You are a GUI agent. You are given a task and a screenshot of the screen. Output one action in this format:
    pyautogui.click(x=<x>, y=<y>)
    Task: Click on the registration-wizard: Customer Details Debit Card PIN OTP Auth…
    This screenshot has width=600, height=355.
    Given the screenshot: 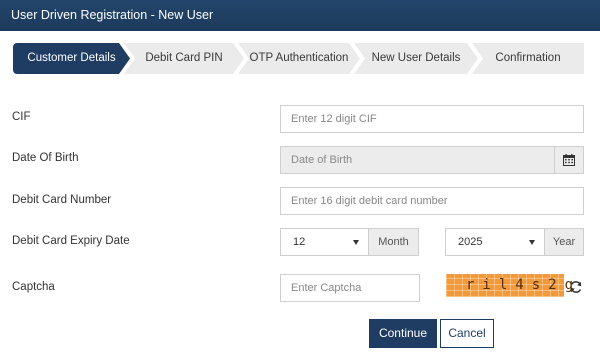 What is the action you would take?
    pyautogui.click(x=298, y=58)
    